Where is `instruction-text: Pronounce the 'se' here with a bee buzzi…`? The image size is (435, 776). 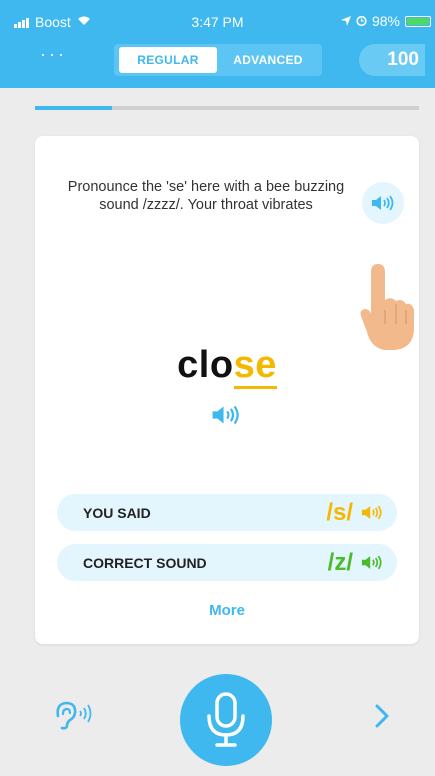 instruction-text: Pronounce the 'se' here with a bee buzzi… is located at coordinates (206, 196).